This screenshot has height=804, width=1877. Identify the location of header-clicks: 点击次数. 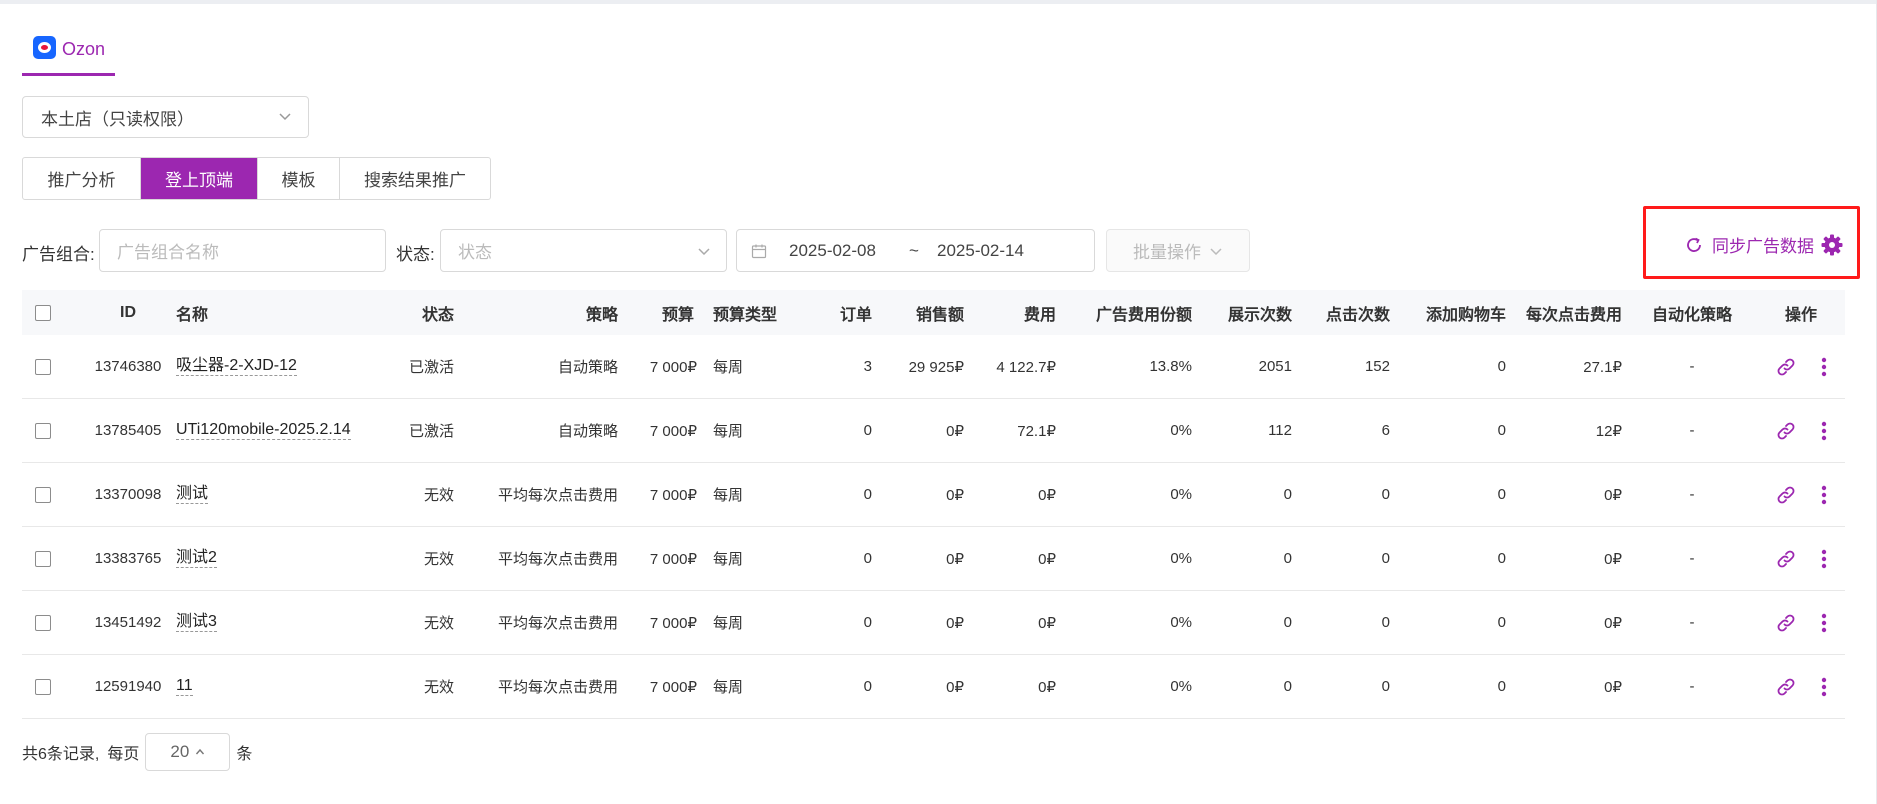
(1341, 312).